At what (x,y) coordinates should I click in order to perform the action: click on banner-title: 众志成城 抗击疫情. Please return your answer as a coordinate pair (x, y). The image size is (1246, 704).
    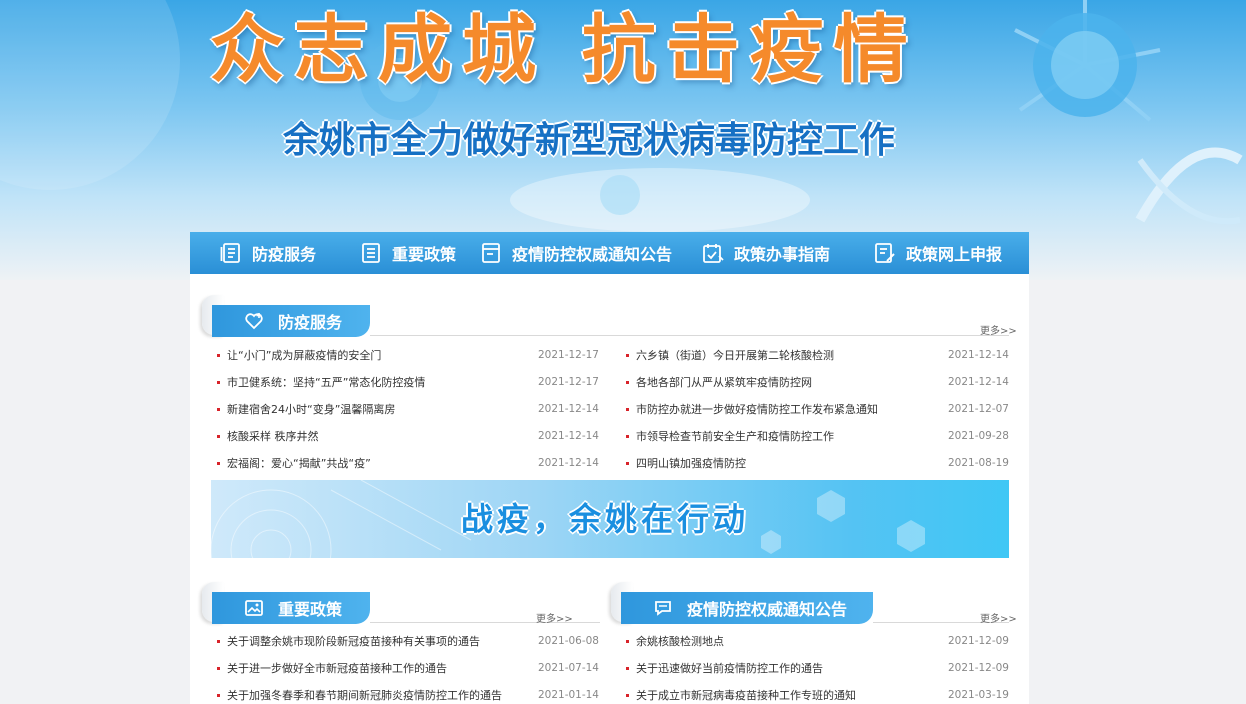
    Looking at the image, I should click on (564, 50).